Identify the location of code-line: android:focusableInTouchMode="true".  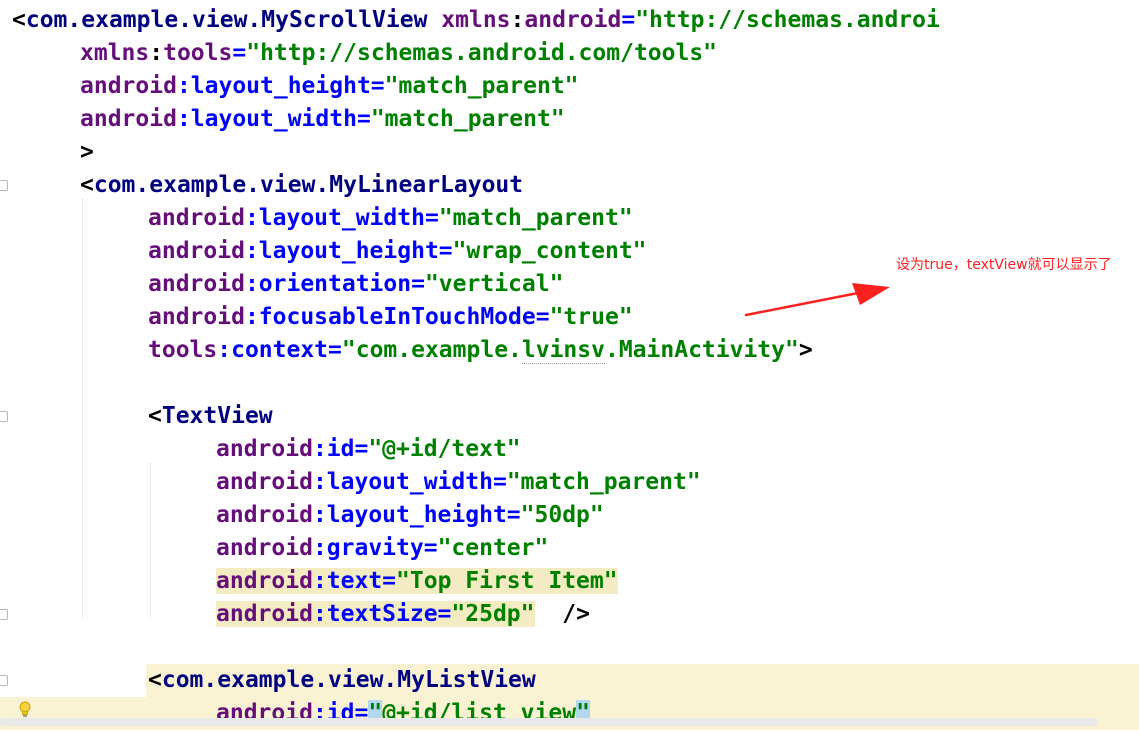
(322, 317).